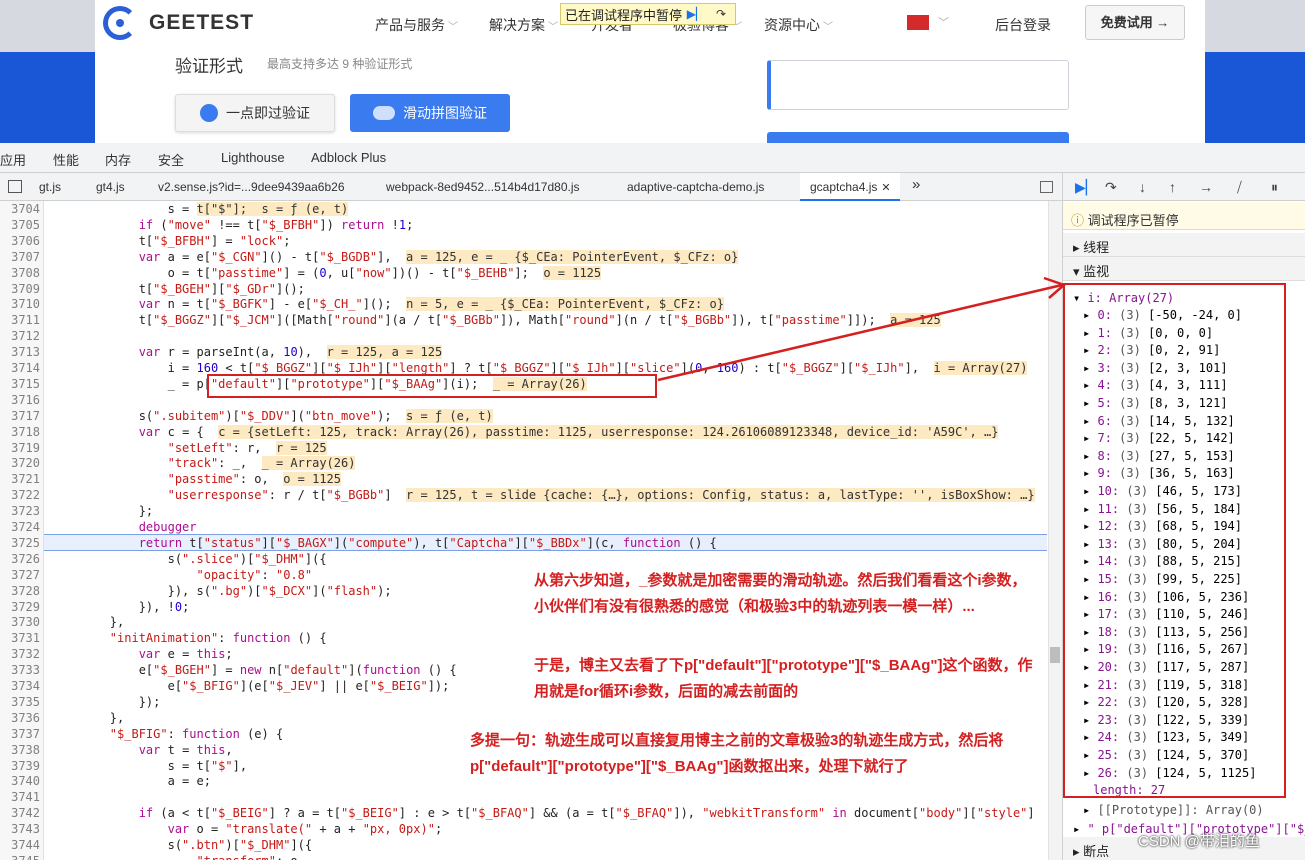 This screenshot has width=1305, height=860. I want to click on toggle-navigator-icon, so click(15, 186).